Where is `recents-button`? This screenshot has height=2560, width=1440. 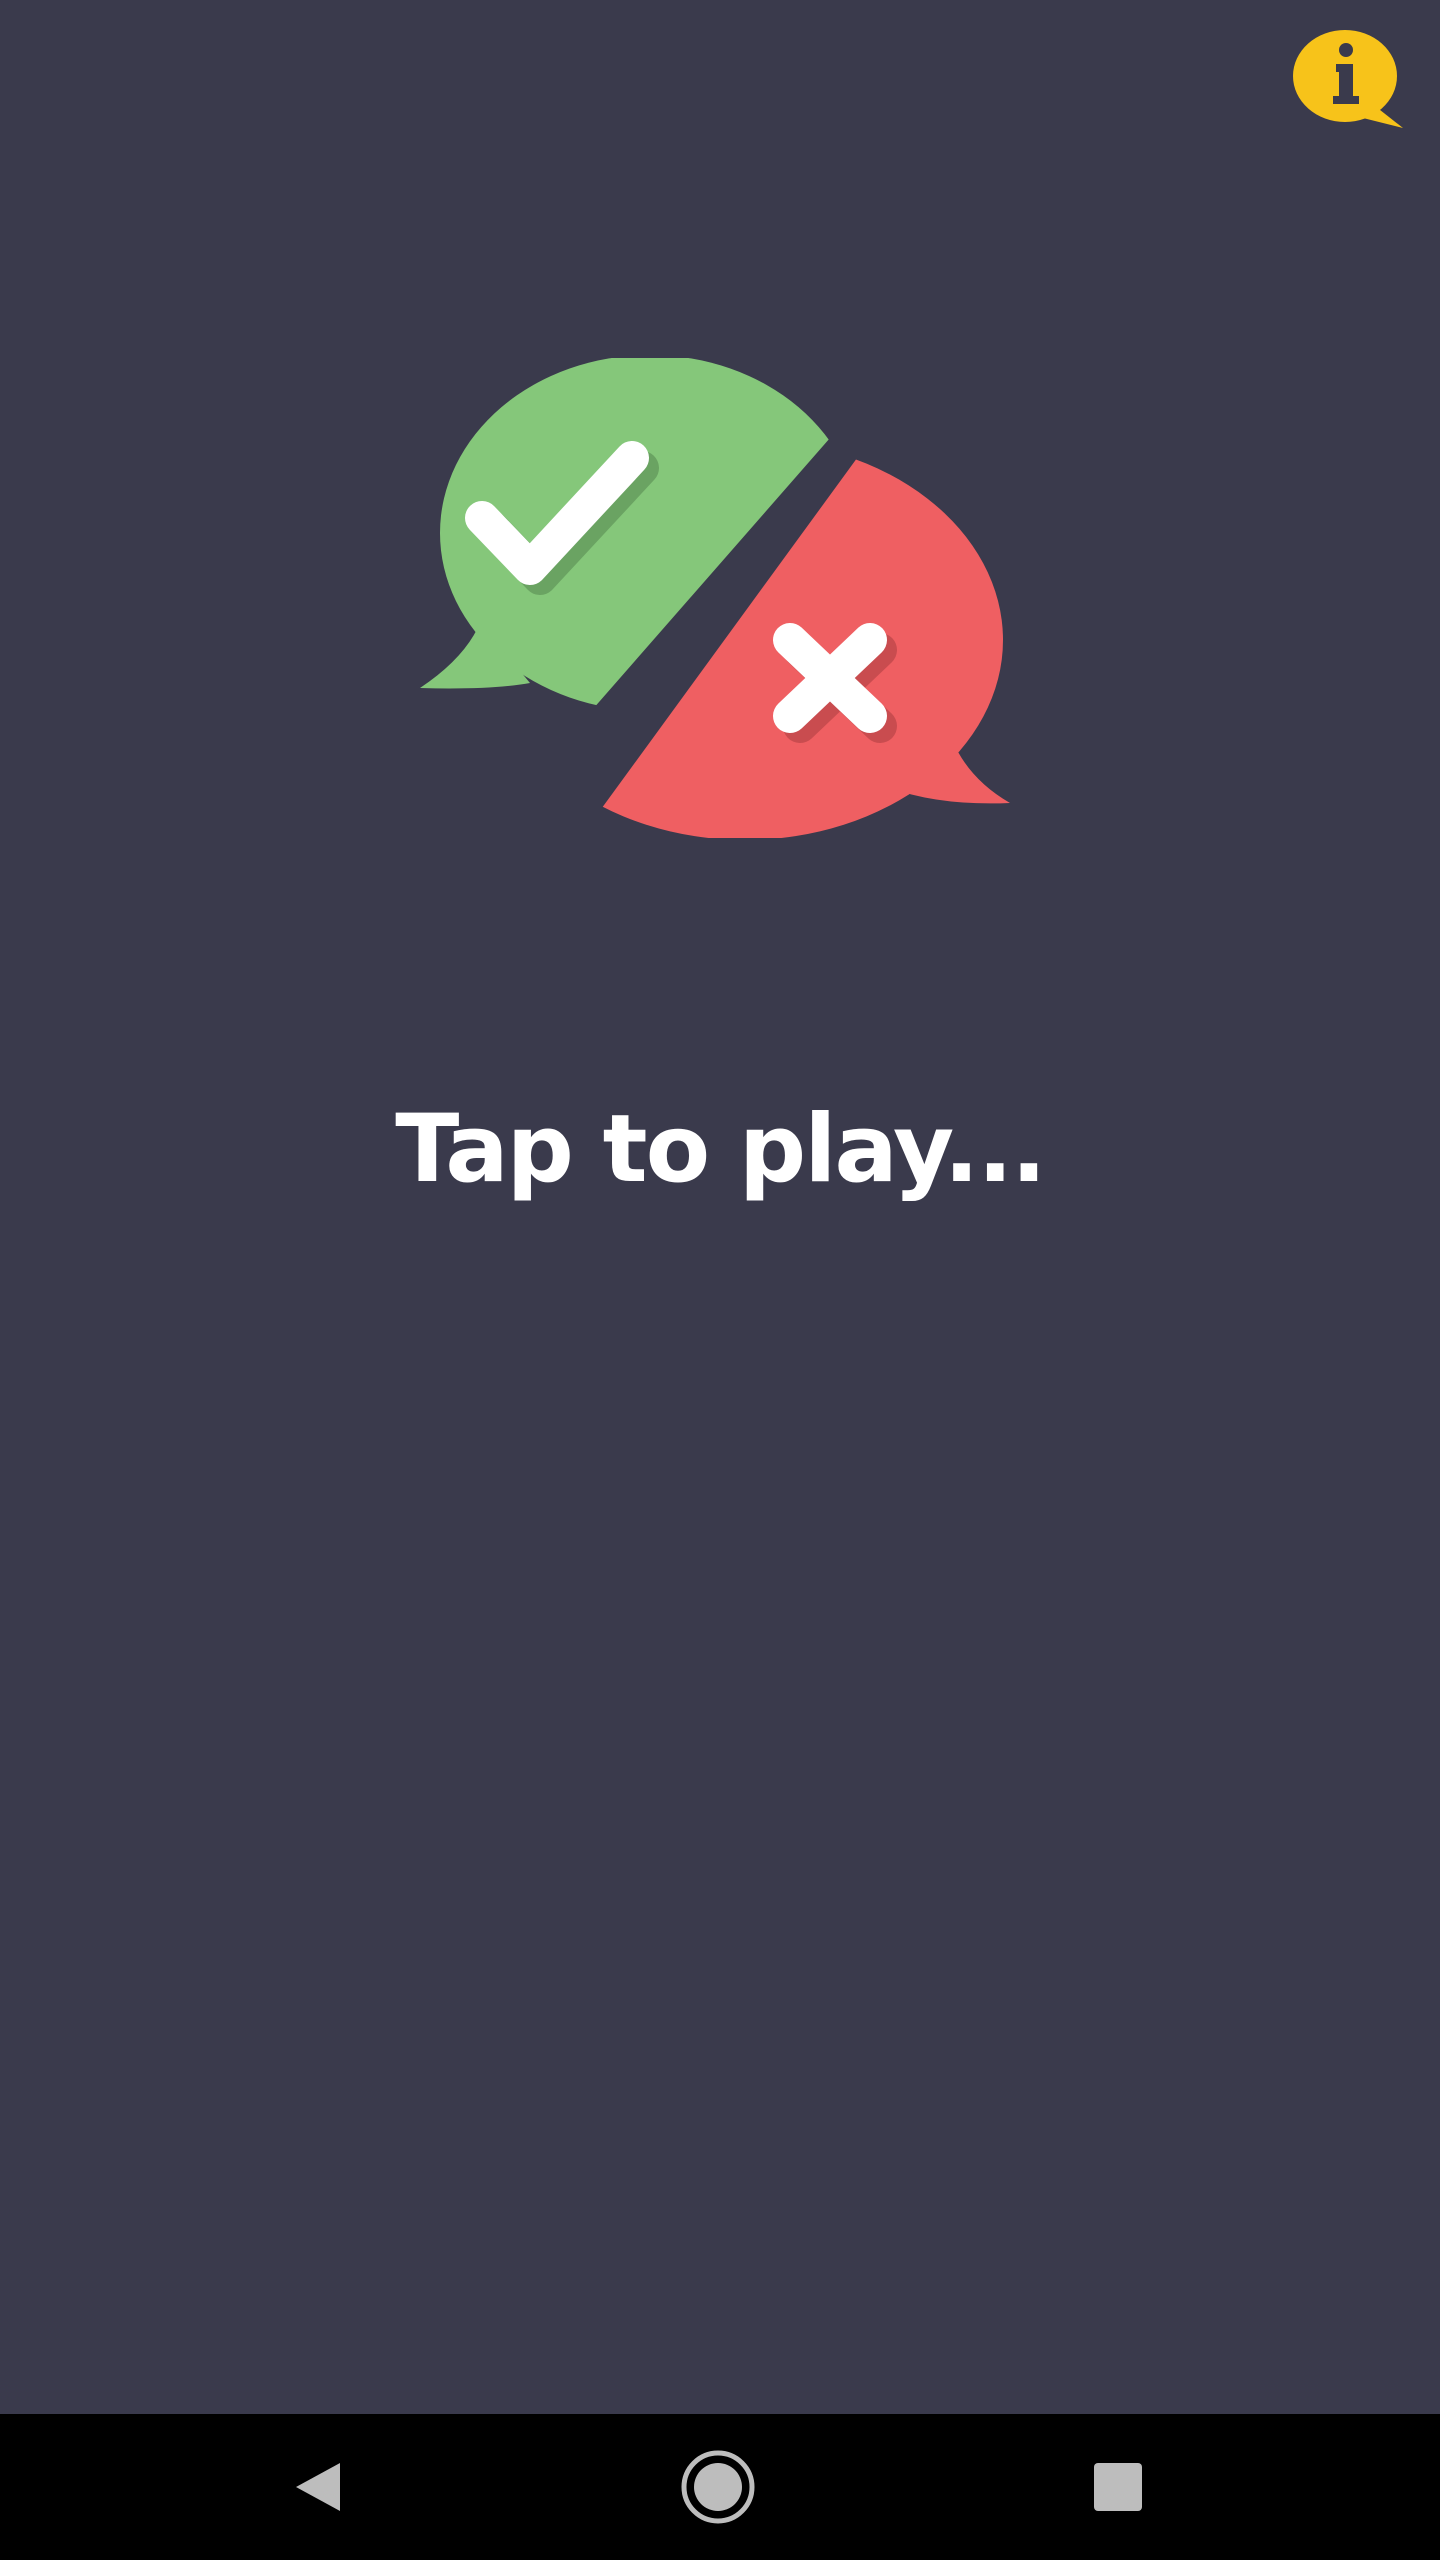 recents-button is located at coordinates (1118, 2487).